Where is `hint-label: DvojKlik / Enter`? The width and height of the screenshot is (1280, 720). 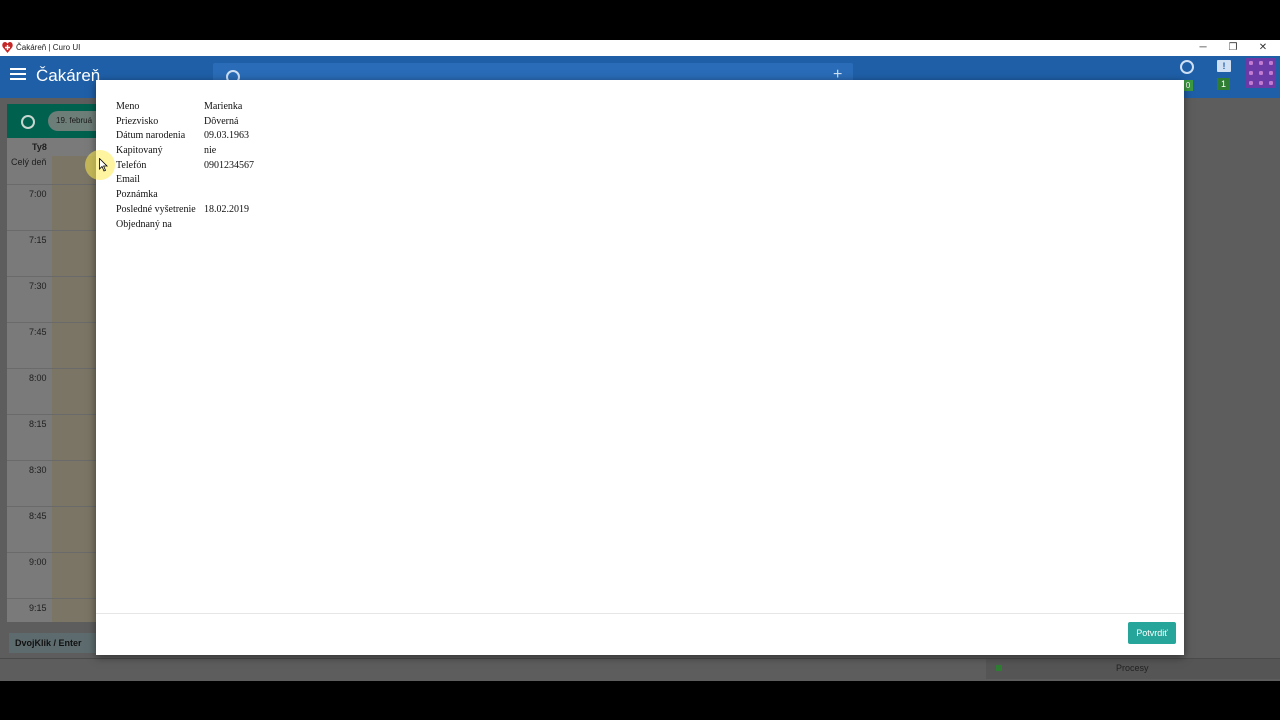
hint-label: DvojKlik / Enter is located at coordinates (52, 643).